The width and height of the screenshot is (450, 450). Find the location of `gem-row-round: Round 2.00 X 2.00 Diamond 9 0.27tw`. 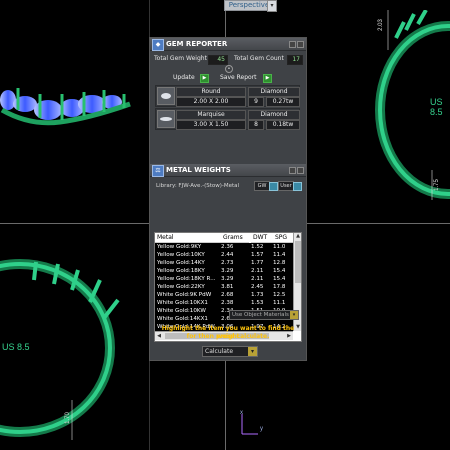

gem-row-round: Round 2.00 X 2.00 Diamond 9 0.27tw is located at coordinates (227, 96).